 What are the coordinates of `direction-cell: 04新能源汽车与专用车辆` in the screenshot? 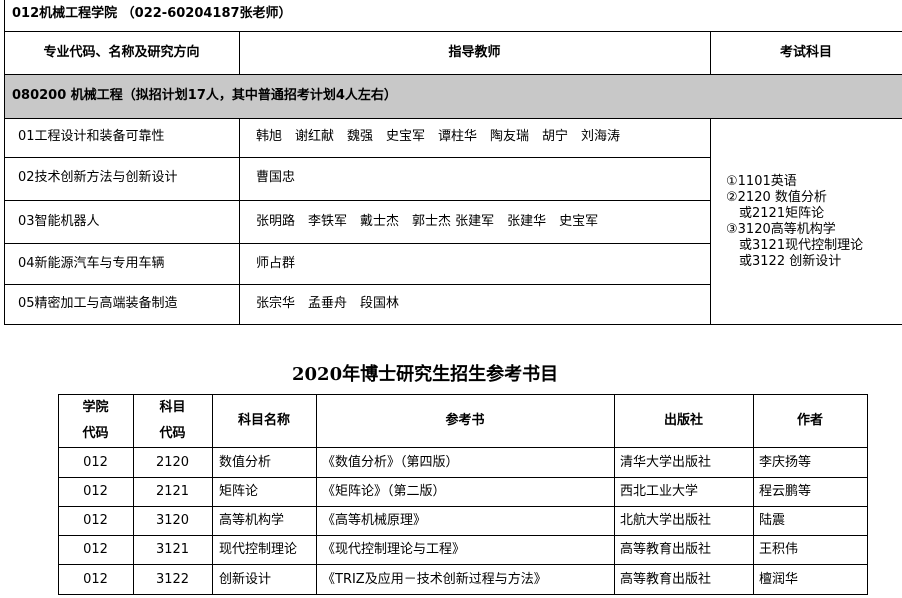 It's located at (91, 263).